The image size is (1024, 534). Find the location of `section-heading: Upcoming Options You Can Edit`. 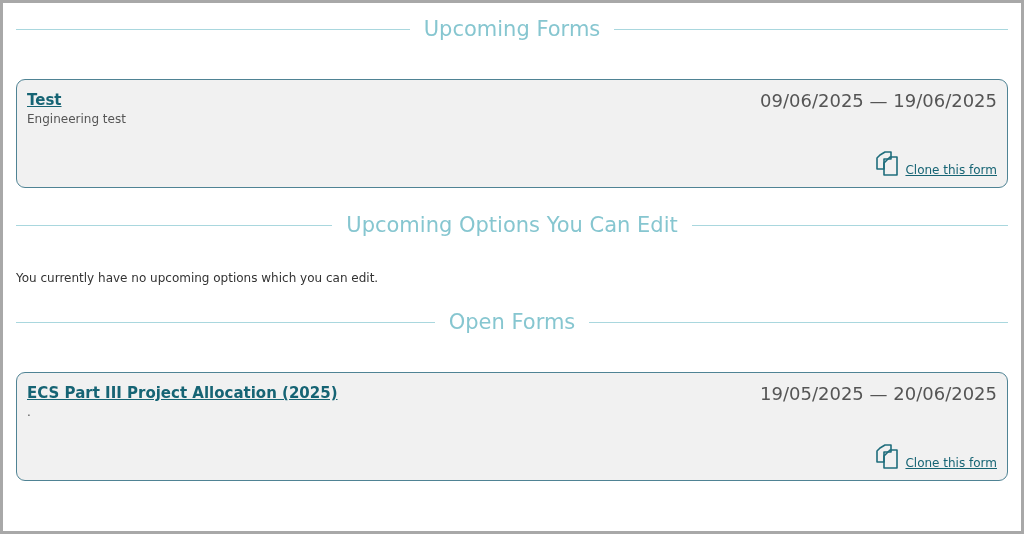

section-heading: Upcoming Options You Can Edit is located at coordinates (512, 225).